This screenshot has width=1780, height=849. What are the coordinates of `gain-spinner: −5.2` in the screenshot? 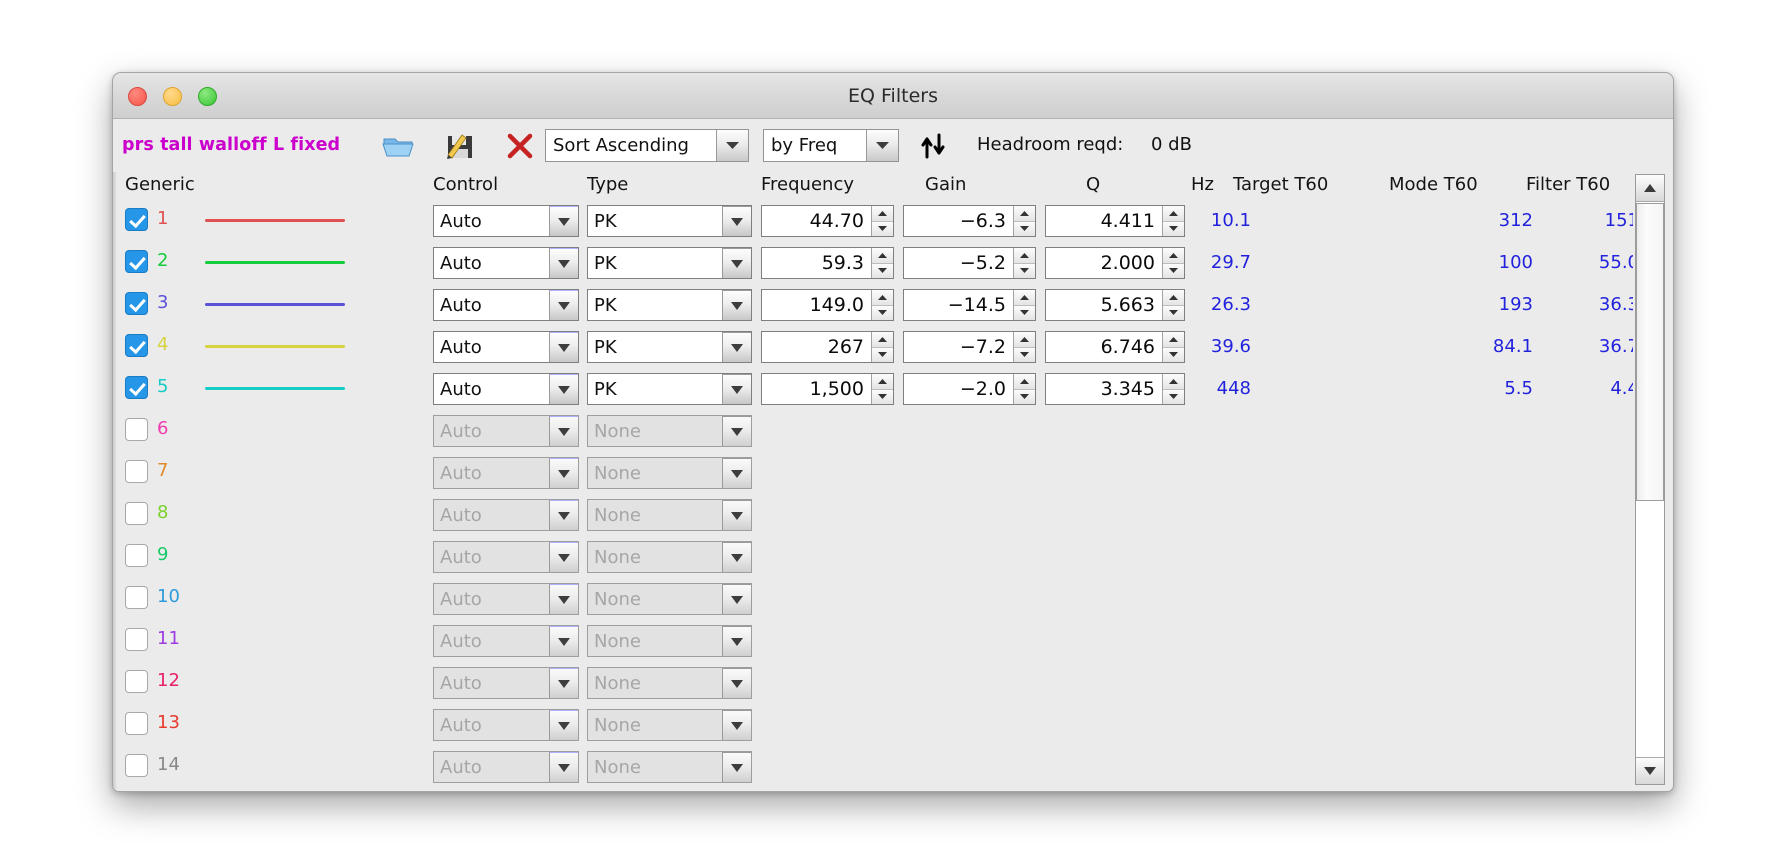 It's located at (969, 263).